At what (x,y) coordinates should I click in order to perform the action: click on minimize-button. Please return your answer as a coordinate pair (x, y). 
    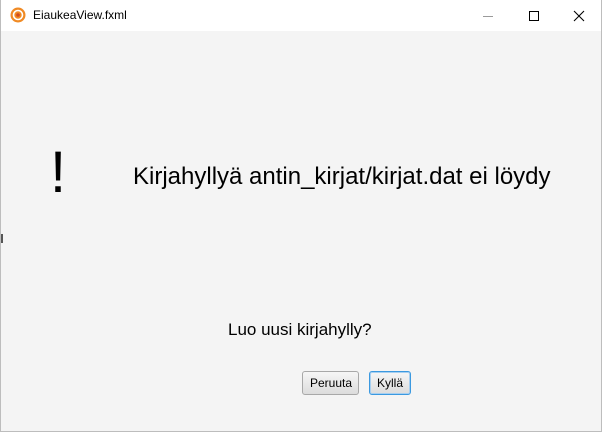
    Looking at the image, I should click on (488, 15).